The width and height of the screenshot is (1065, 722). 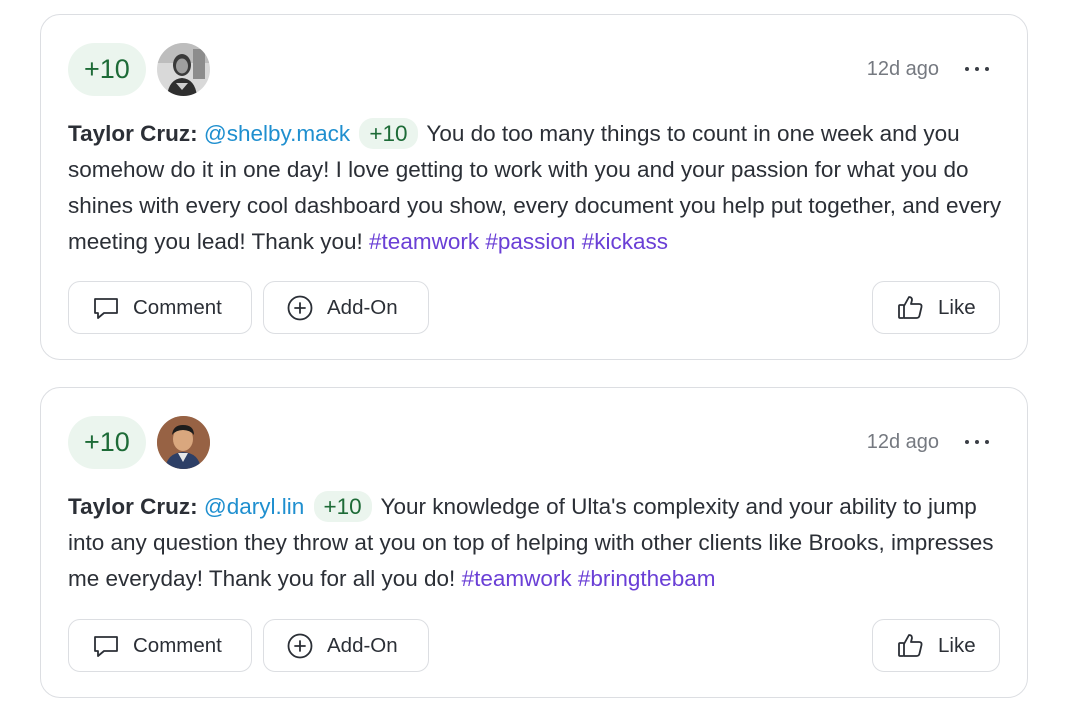 I want to click on hashtag: #bringthebam, so click(x=647, y=578).